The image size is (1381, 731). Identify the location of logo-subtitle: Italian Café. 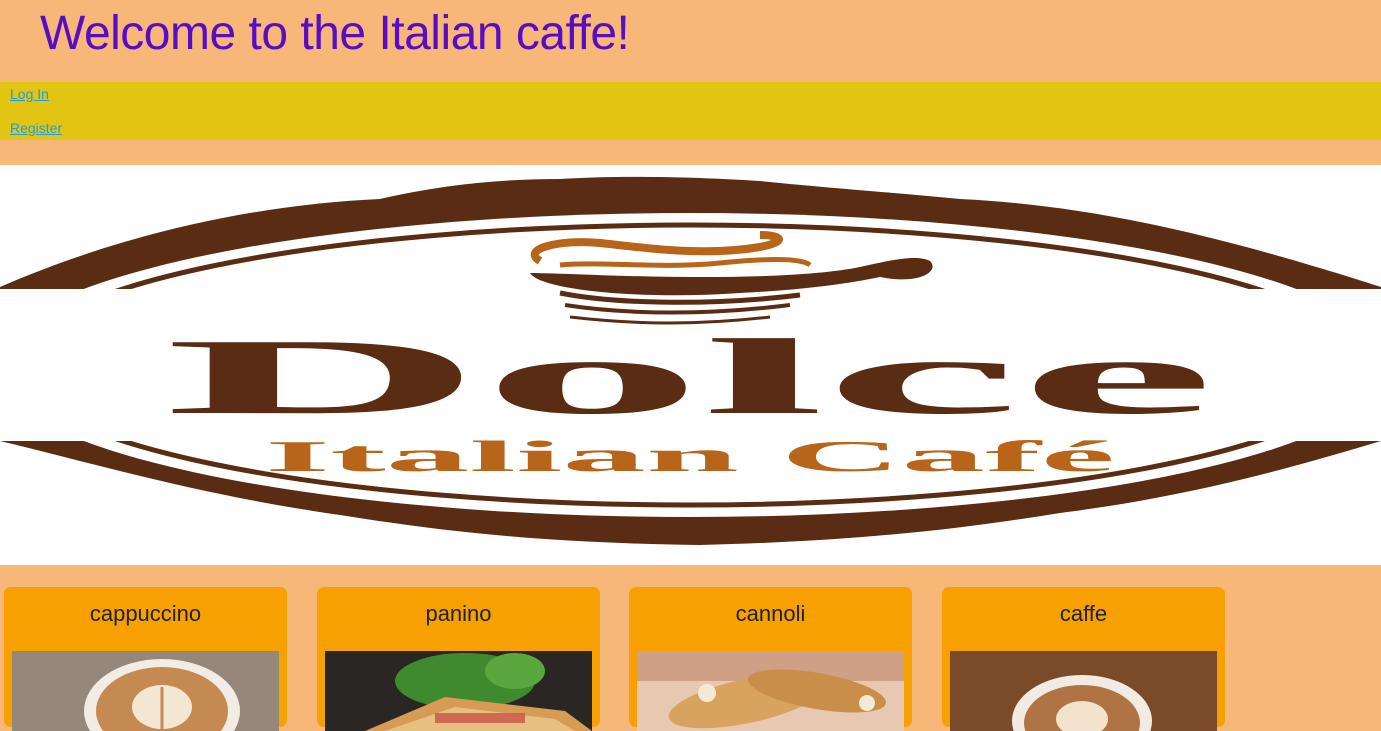
(690, 456).